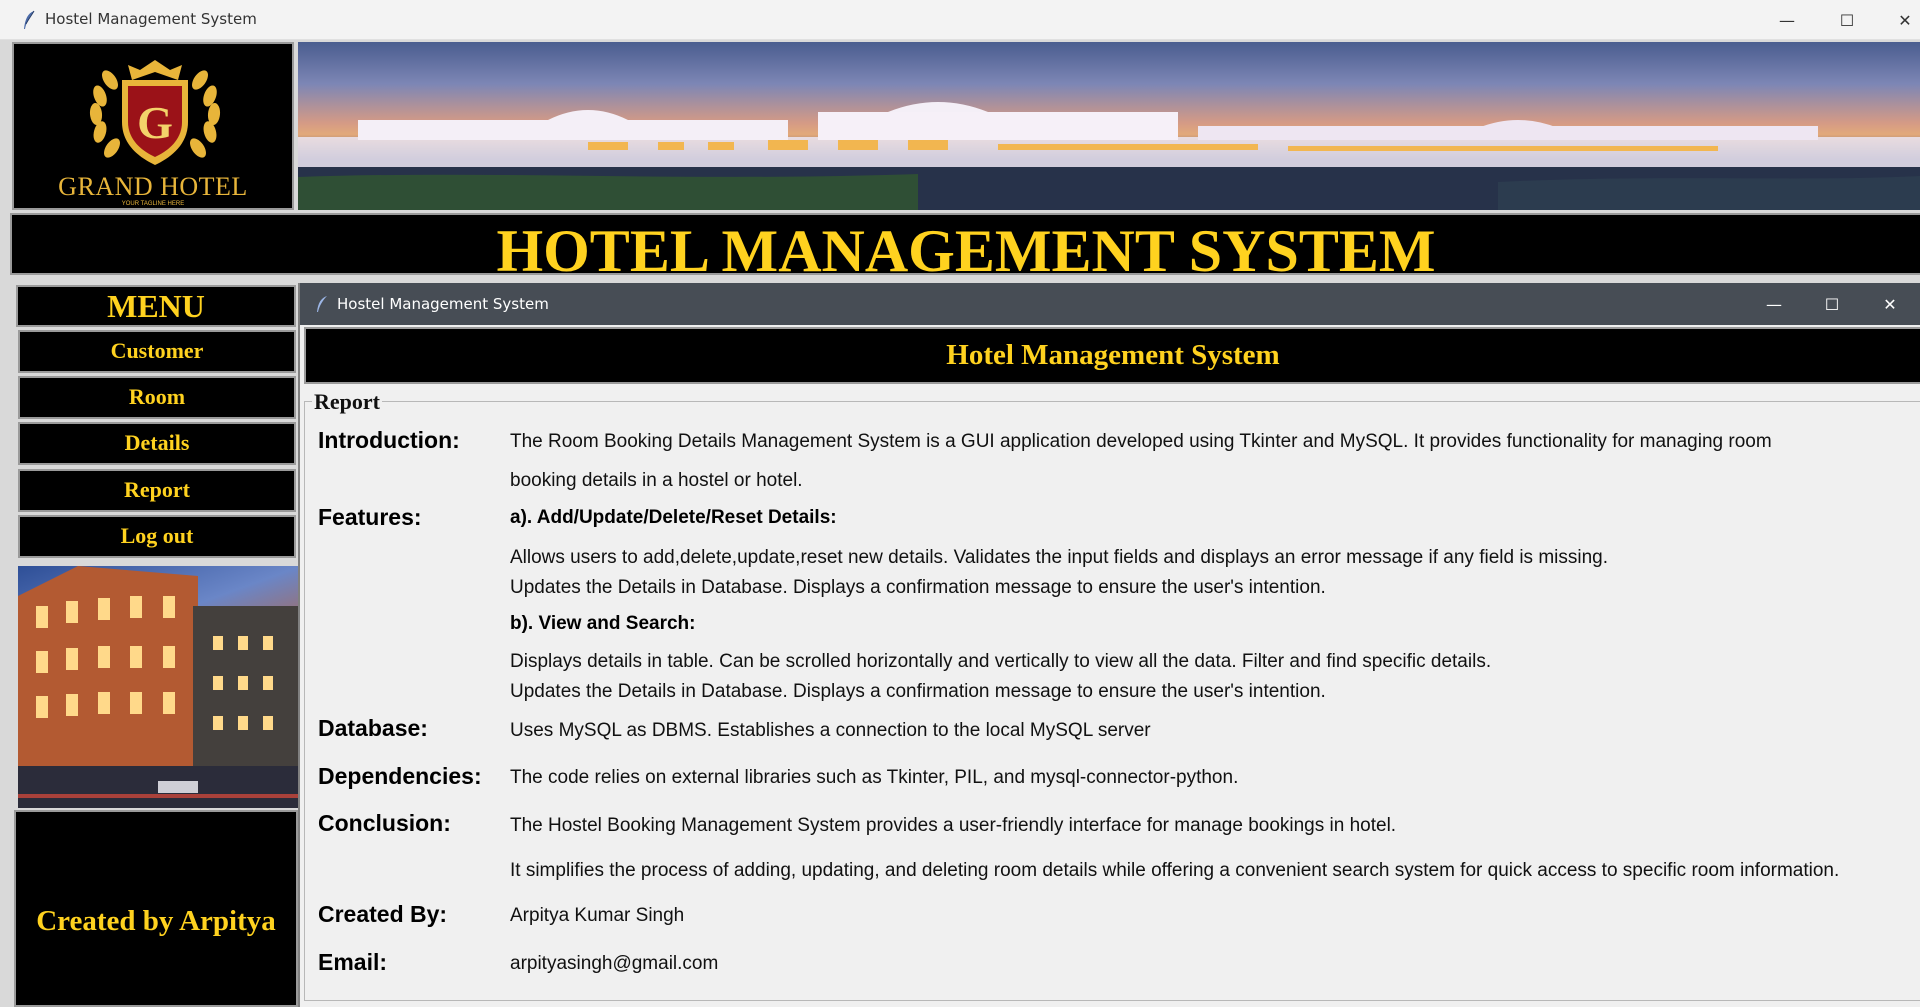 The height and width of the screenshot is (1007, 1920). I want to click on dependencies-label: Dependencies:, so click(400, 776).